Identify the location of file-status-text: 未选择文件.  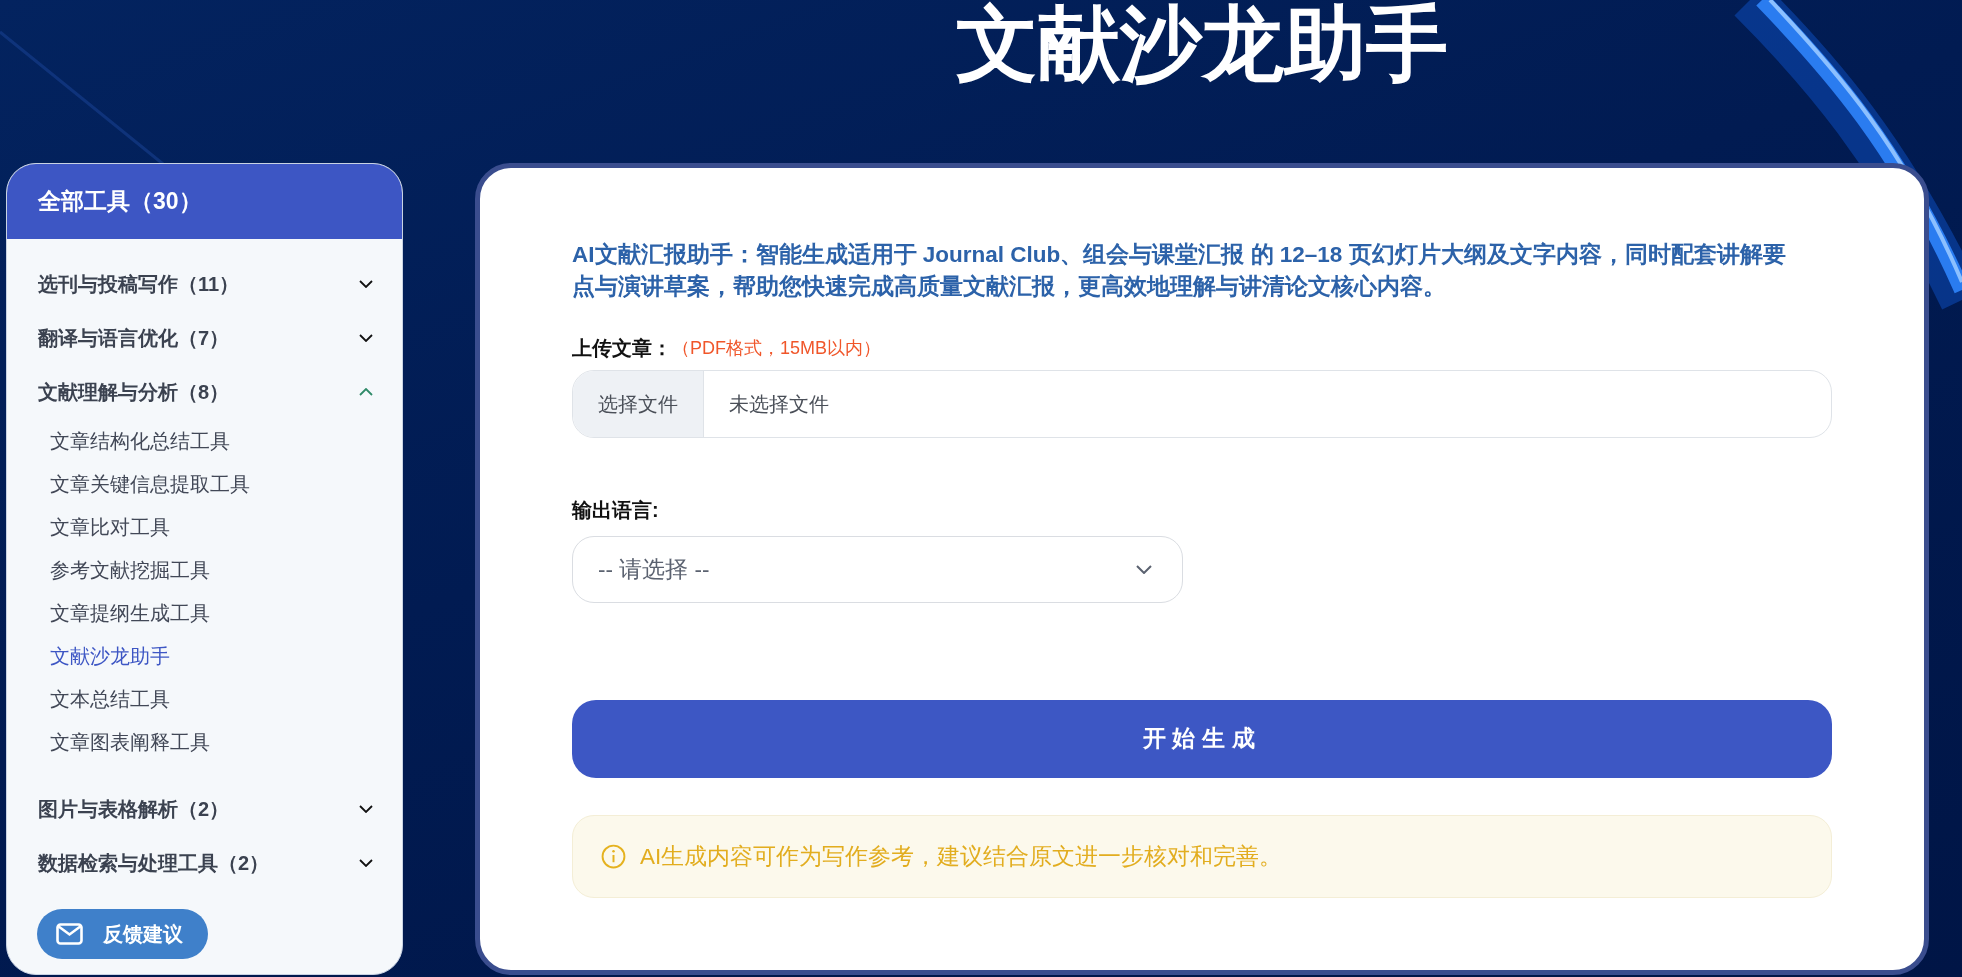
(779, 404).